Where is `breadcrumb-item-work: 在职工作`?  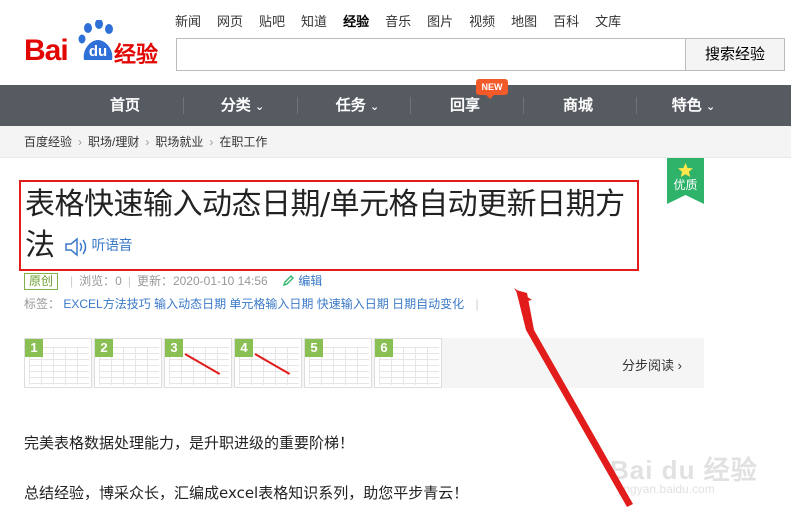
breadcrumb-item-work: 在职工作 is located at coordinates (243, 142).